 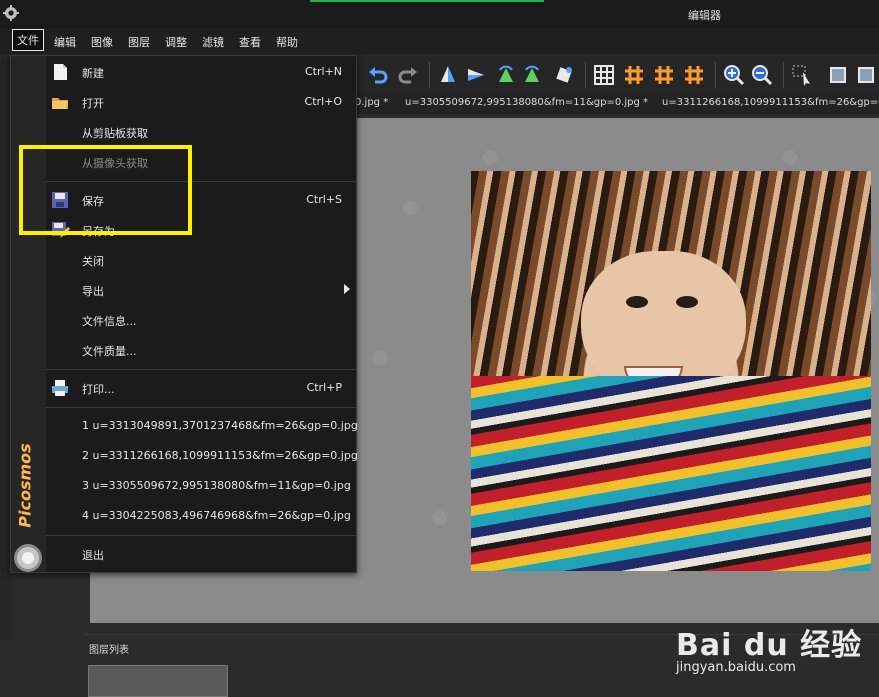 What do you see at coordinates (378, 75) in the screenshot?
I see `undo-icon` at bounding box center [378, 75].